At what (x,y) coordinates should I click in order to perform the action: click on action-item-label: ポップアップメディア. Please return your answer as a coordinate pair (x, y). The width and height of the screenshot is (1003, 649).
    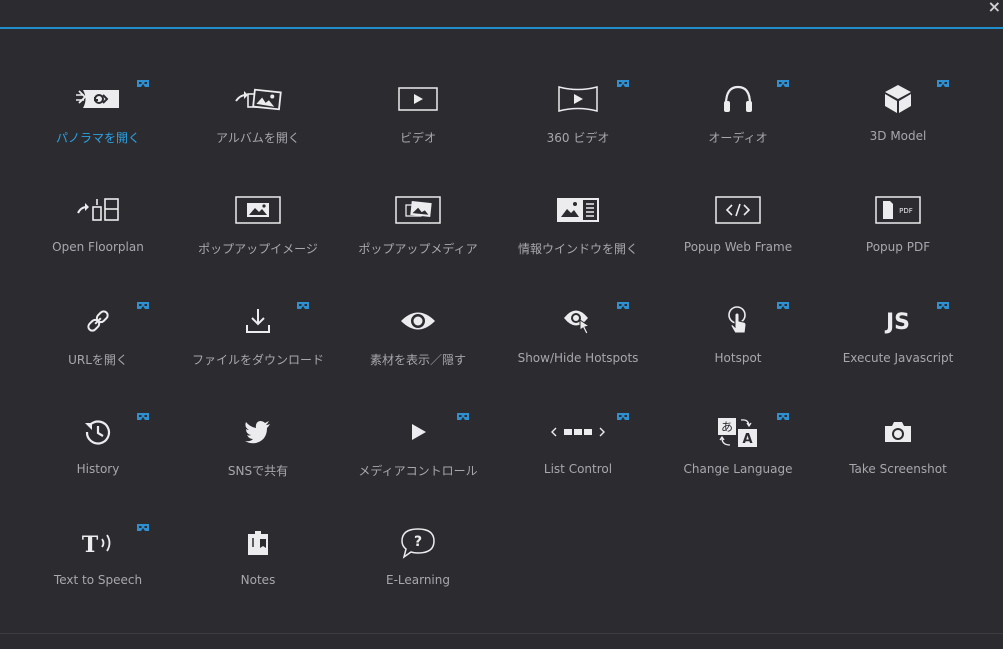
    Looking at the image, I should click on (418, 249).